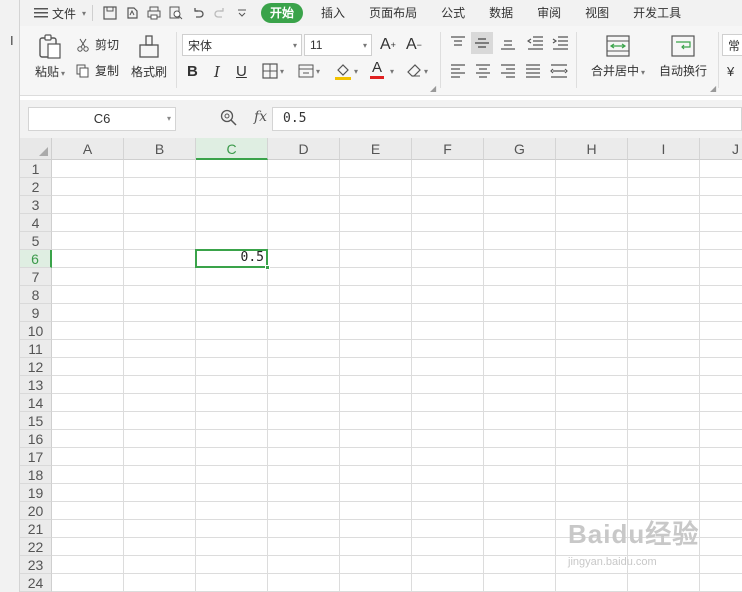 Image resolution: width=742 pixels, height=592 pixels. What do you see at coordinates (36, 331) in the screenshot?
I see `row-header-10: 10` at bounding box center [36, 331].